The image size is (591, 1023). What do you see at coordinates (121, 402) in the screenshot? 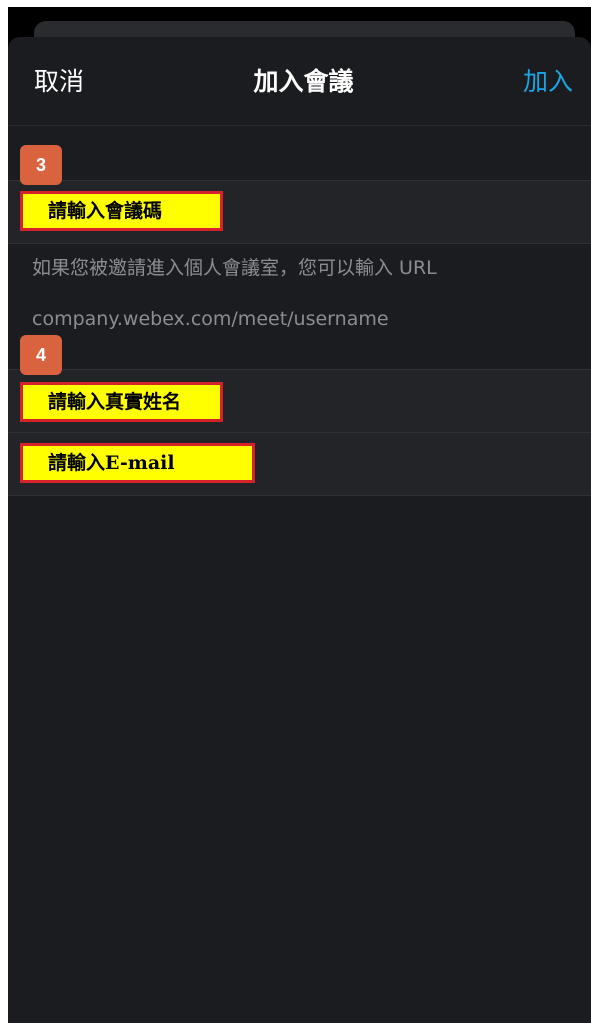
I see `name-input: 請輸入真實姓名` at bounding box center [121, 402].